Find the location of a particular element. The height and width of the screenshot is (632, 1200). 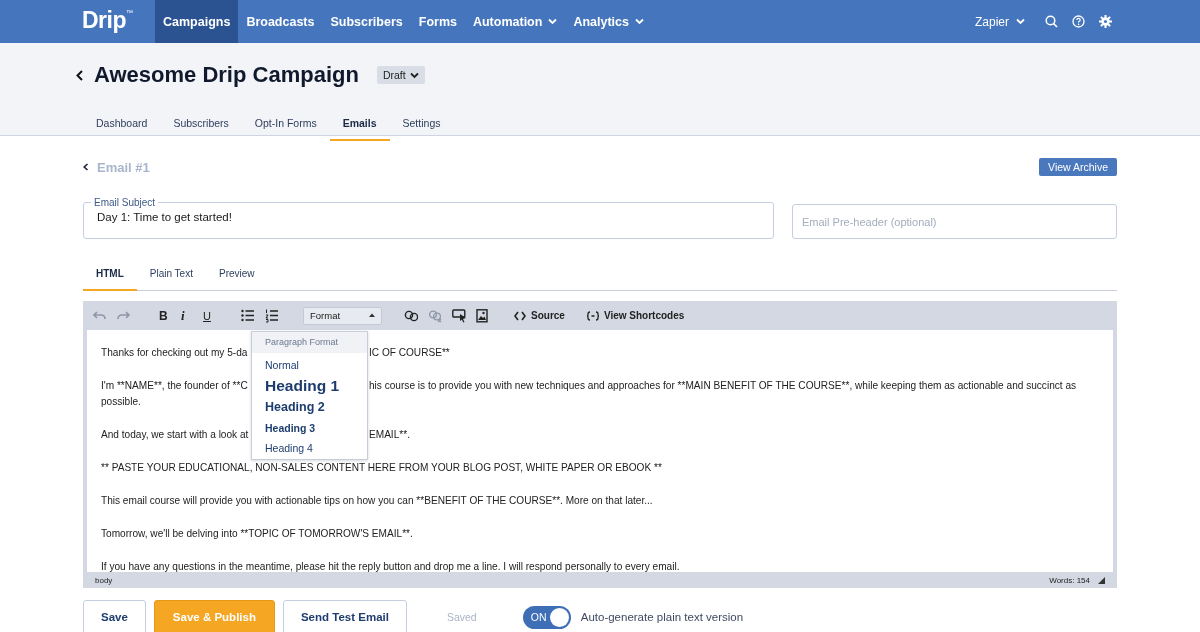

element-path: body is located at coordinates (104, 580).